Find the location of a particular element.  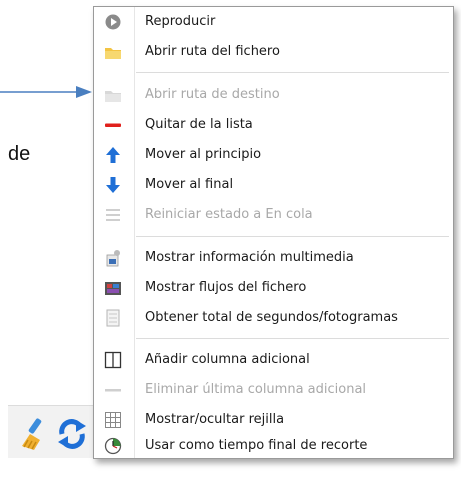

folder-disabled-icon is located at coordinates (113, 96).